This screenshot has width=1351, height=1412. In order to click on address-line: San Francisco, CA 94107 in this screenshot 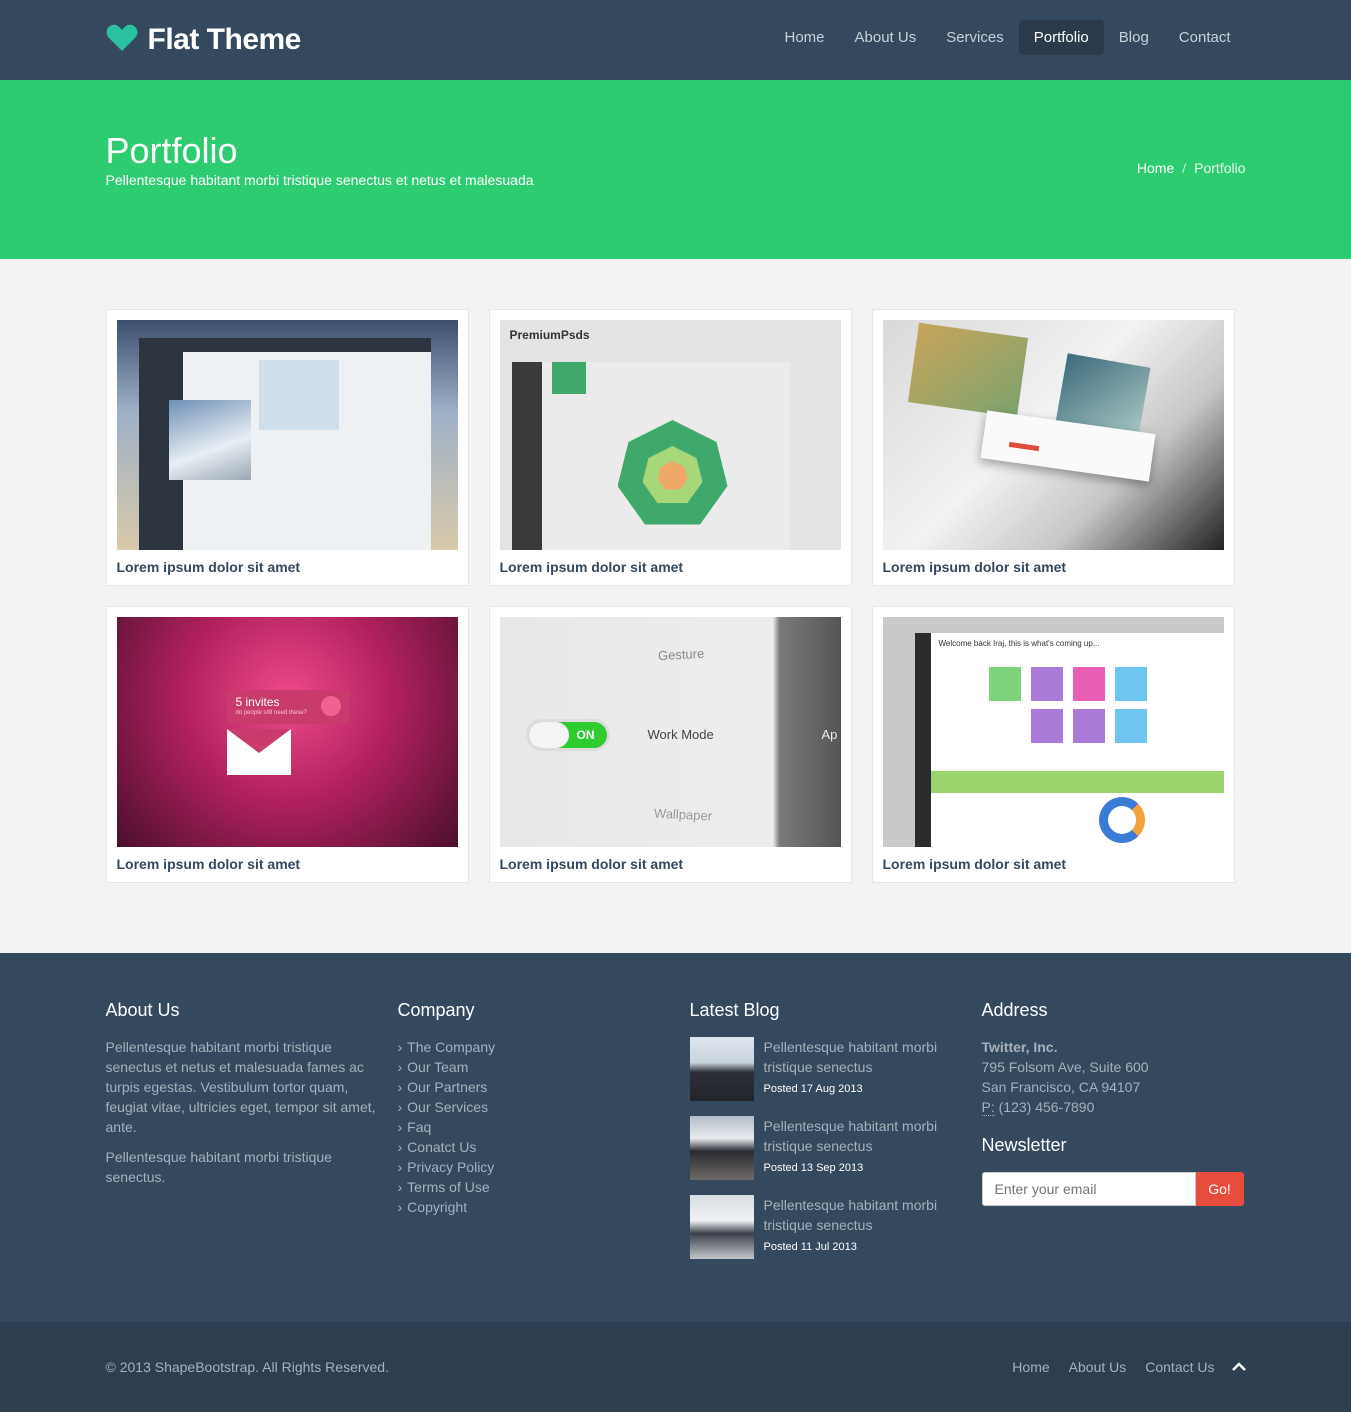, I will do `click(1061, 1087)`.